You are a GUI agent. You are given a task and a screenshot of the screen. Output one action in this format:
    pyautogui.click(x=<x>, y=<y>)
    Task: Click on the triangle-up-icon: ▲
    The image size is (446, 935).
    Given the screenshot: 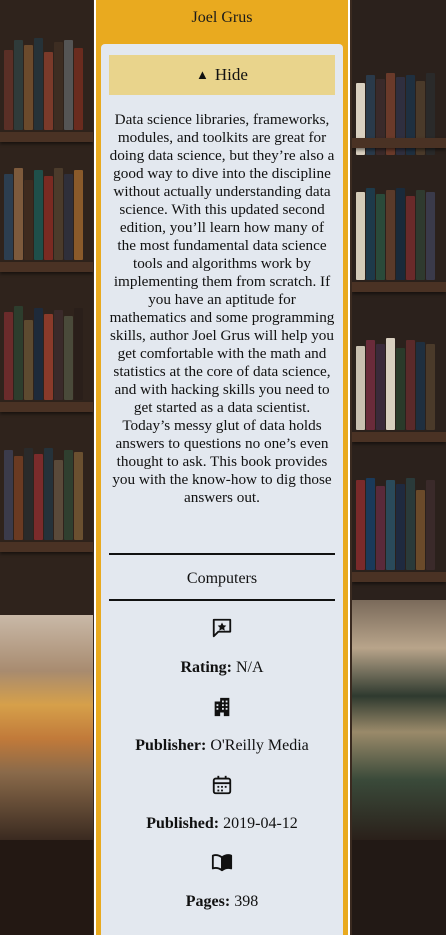 What is the action you would take?
    pyautogui.click(x=202, y=74)
    